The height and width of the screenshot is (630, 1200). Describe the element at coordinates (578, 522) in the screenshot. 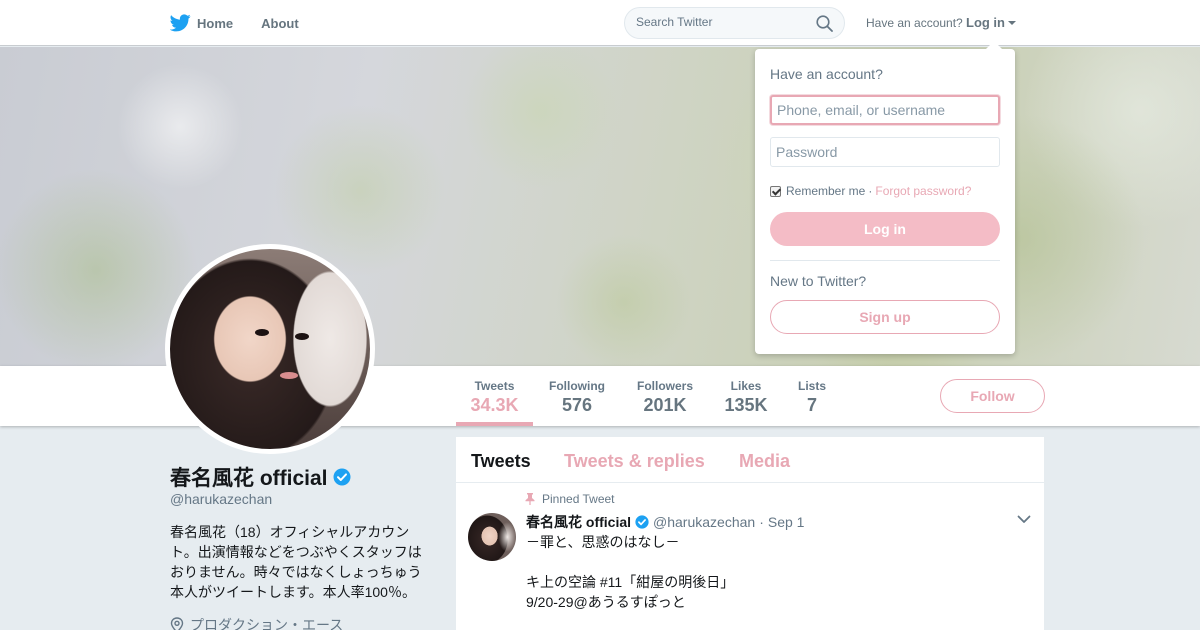

I see `tweet-author-name: 春名風花 official` at that location.